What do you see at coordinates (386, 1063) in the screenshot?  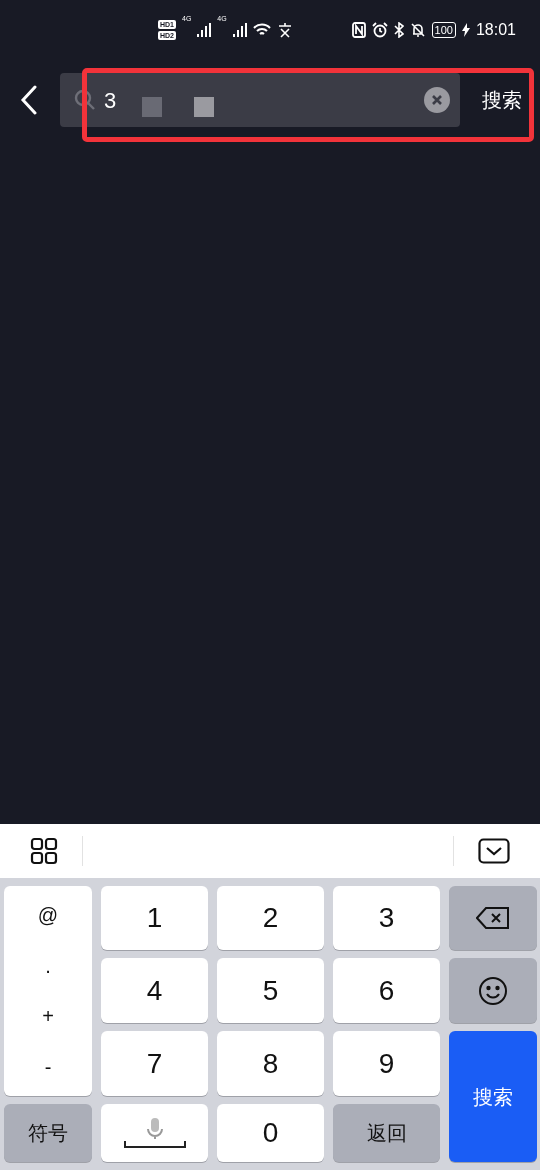 I see `digit-key: 9` at bounding box center [386, 1063].